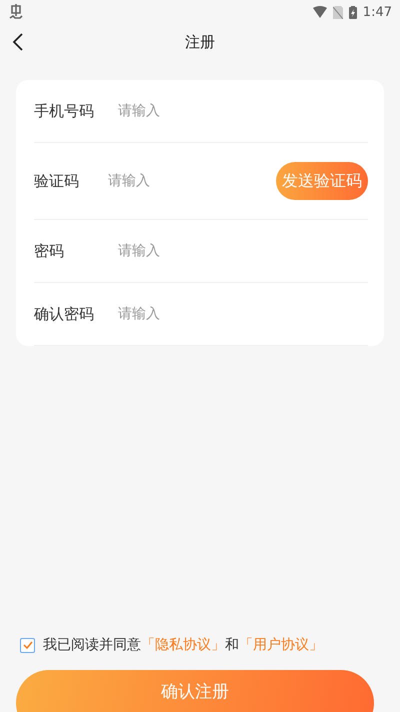  I want to click on agreement-text: 我已阅读并同意「隐私协议」和「用户协议」, so click(183, 645).